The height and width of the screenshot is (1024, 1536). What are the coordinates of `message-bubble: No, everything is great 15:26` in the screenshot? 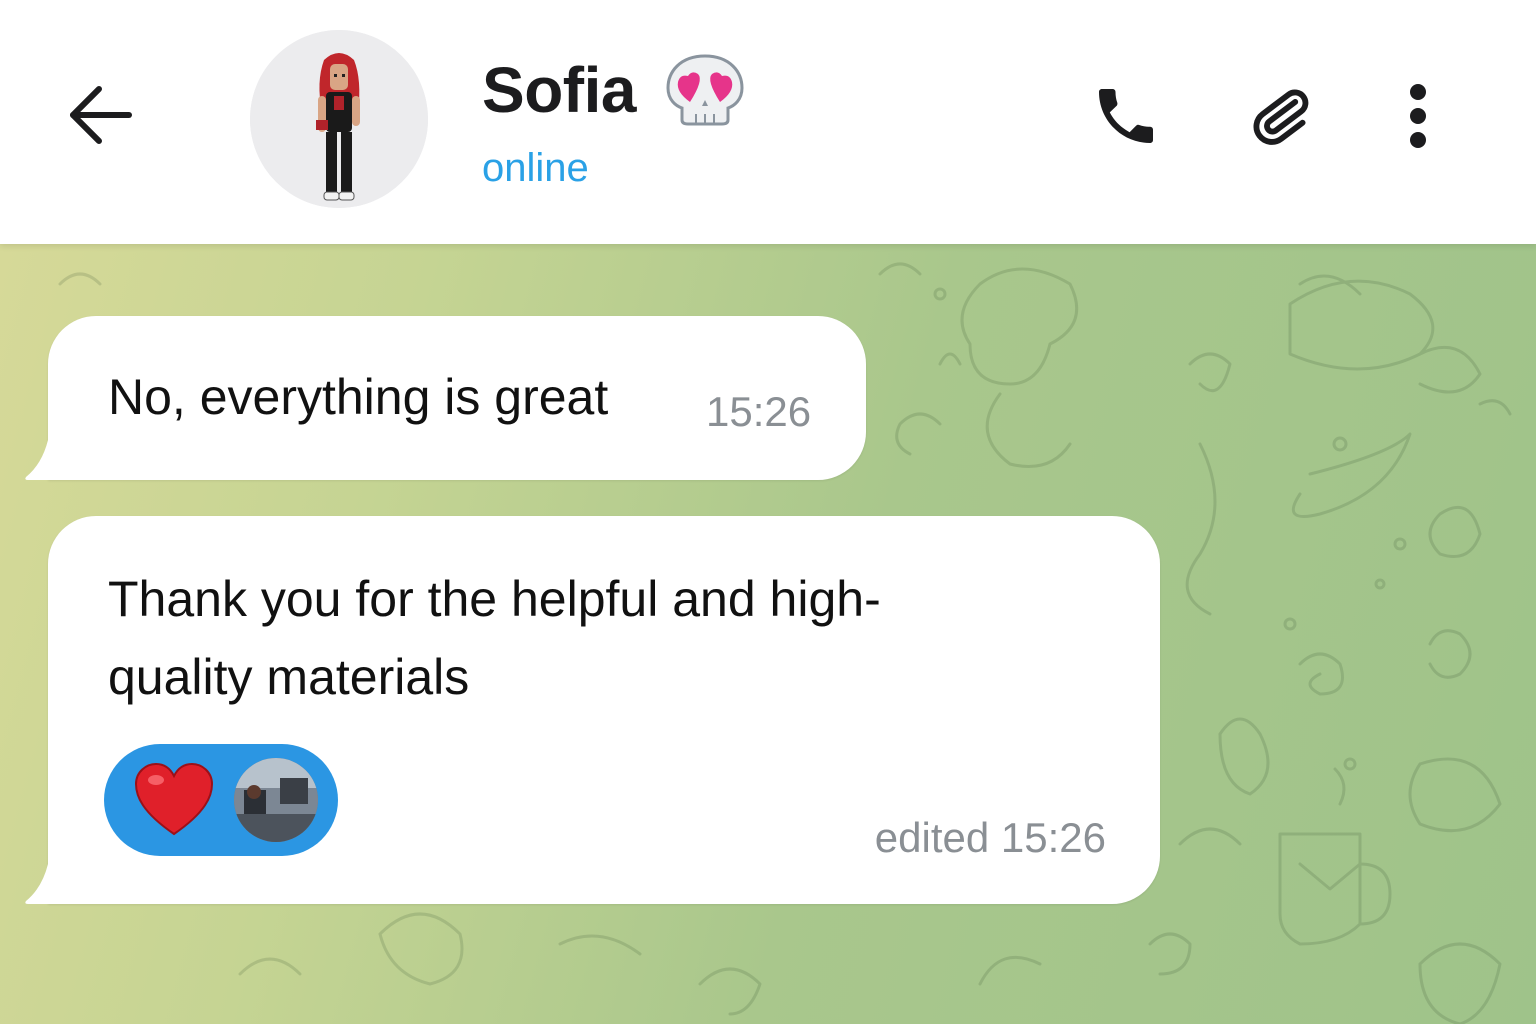 It's located at (445, 398).